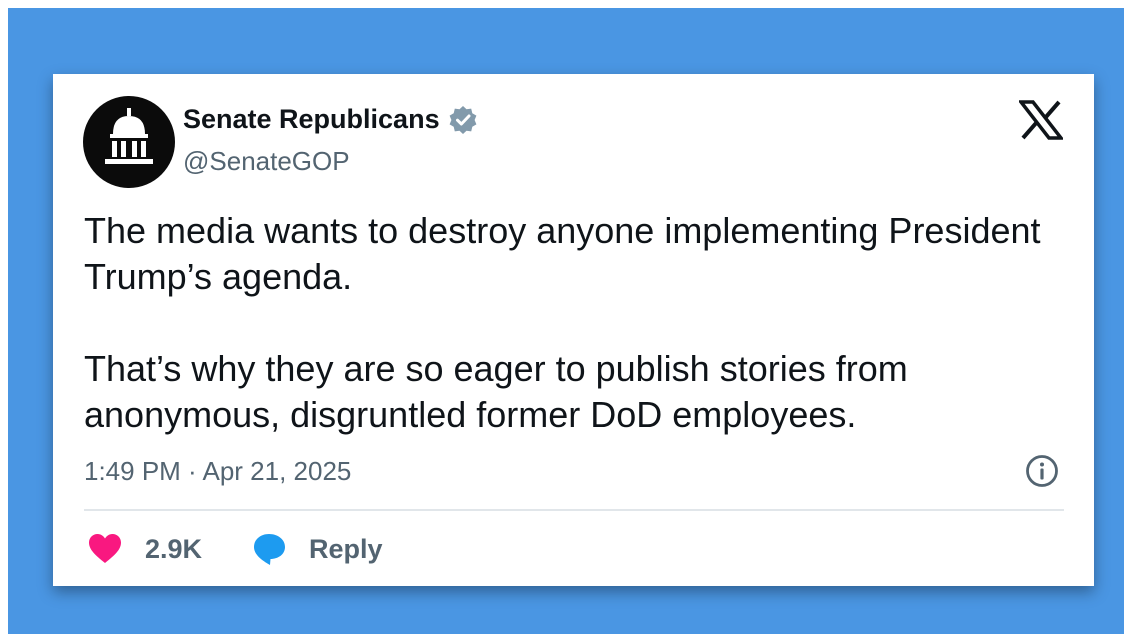  Describe the element at coordinates (129, 136) in the screenshot. I see `capitol-building-icon` at that location.